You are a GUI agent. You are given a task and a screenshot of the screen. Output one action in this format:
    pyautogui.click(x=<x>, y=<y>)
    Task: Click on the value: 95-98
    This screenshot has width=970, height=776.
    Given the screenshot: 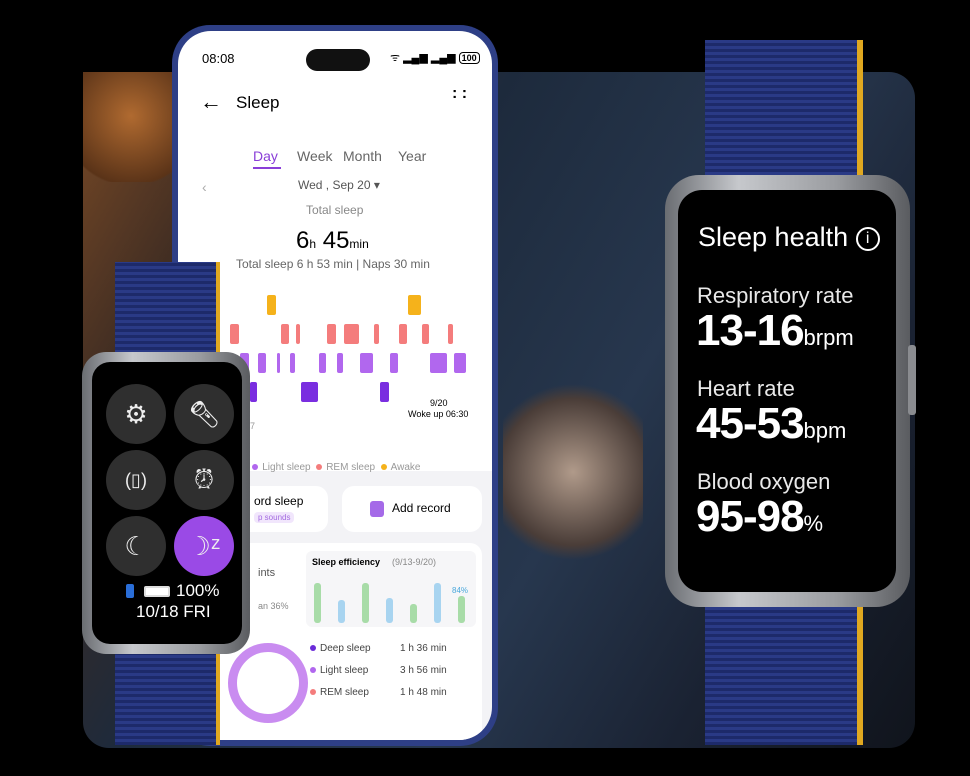 What is the action you would take?
    pyautogui.click(x=750, y=516)
    